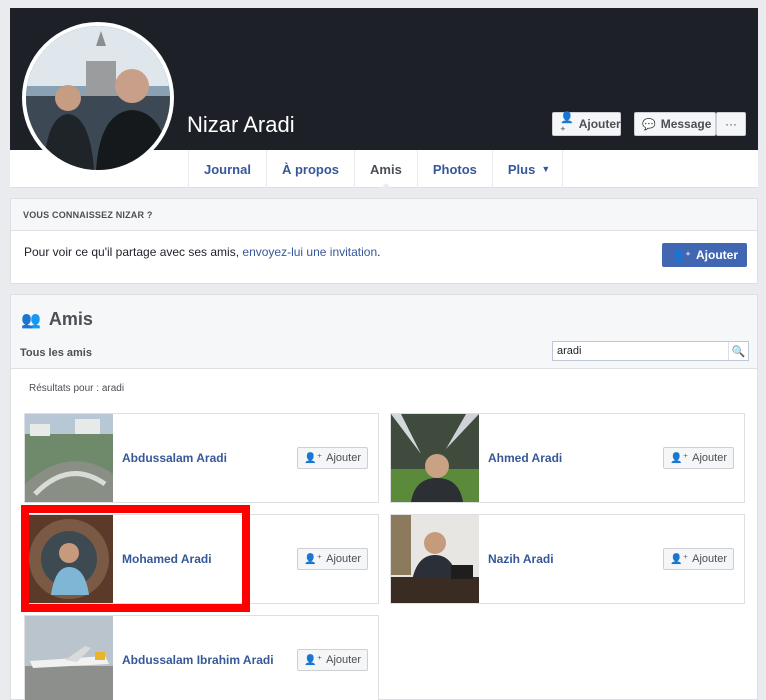 Image resolution: width=766 pixels, height=700 pixels. I want to click on more-options-button: ···, so click(731, 124).